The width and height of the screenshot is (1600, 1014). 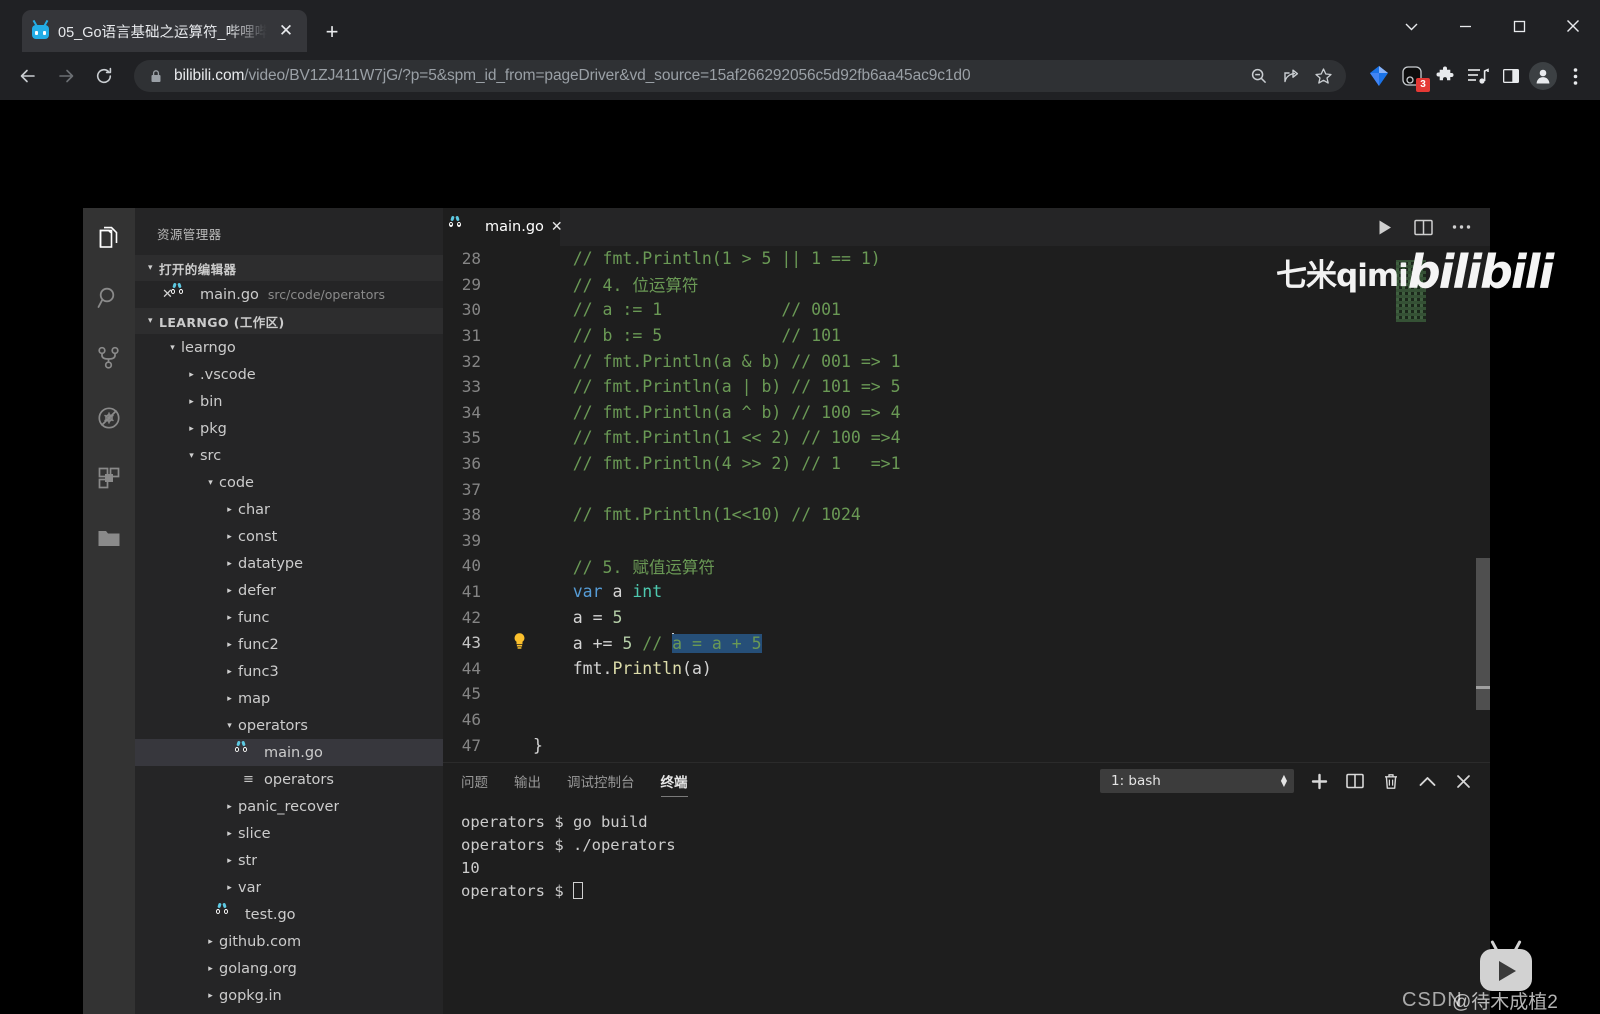 What do you see at coordinates (966, 694) in the screenshot?
I see `code-line: 45` at bounding box center [966, 694].